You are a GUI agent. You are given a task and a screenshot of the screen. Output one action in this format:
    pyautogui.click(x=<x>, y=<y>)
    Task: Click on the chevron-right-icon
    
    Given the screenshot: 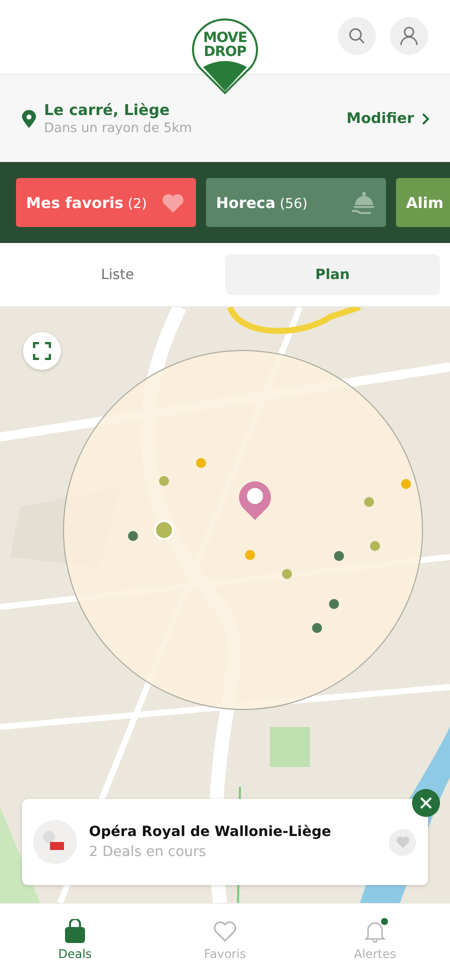 What is the action you would take?
    pyautogui.click(x=426, y=118)
    